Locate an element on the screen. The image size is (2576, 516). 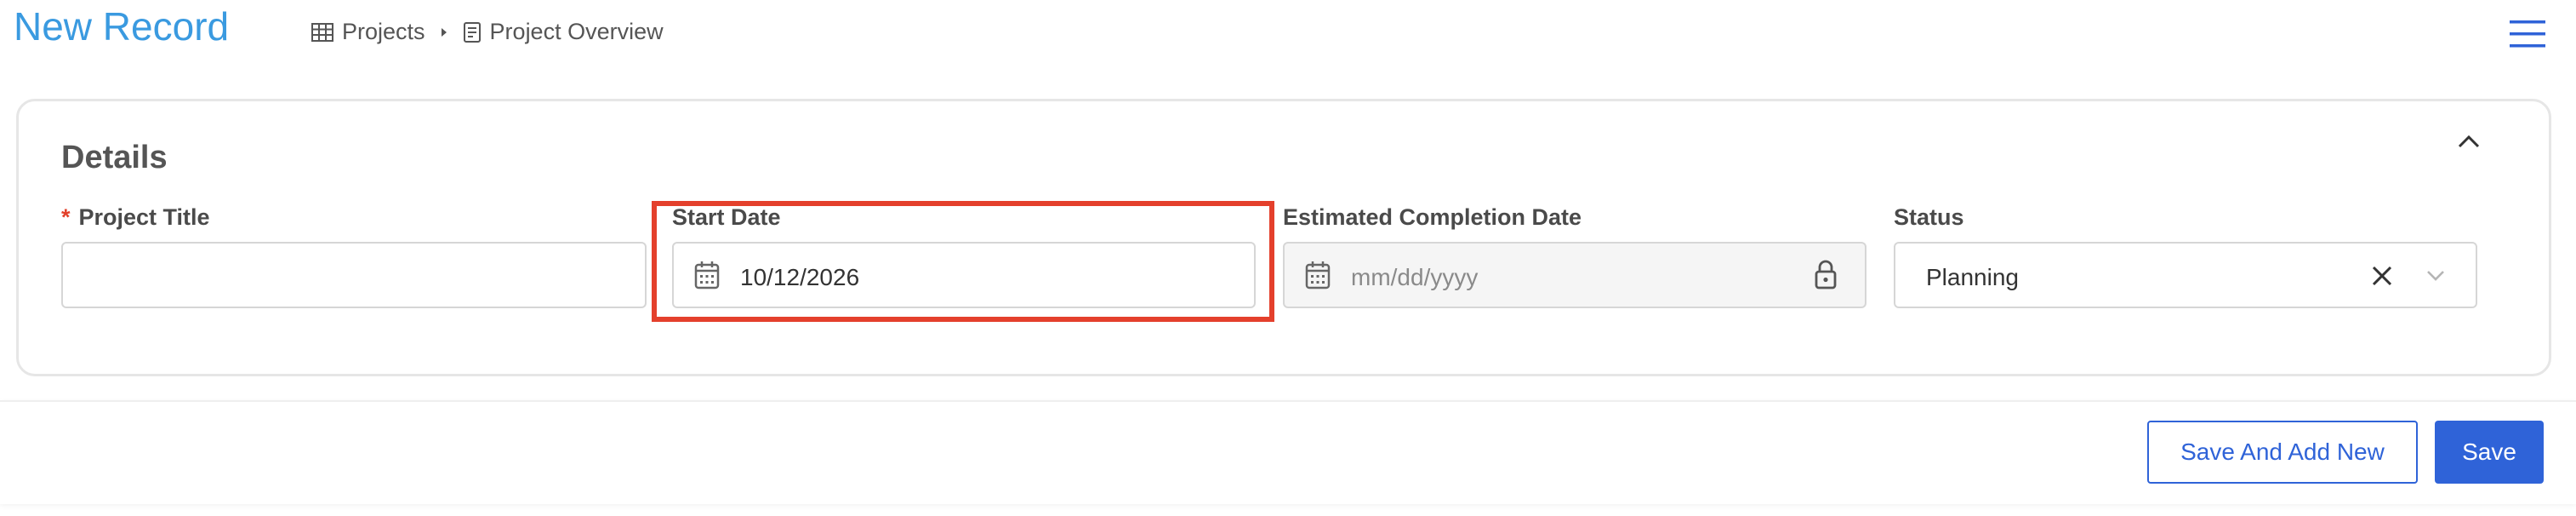
page-title: New Record is located at coordinates (122, 26).